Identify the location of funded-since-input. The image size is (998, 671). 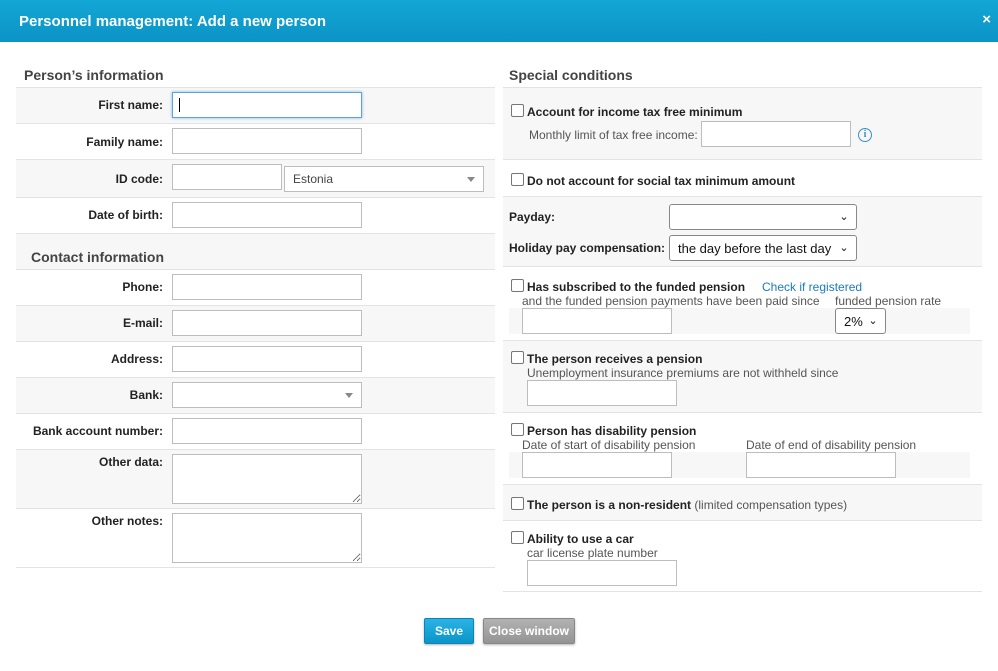
(597, 321).